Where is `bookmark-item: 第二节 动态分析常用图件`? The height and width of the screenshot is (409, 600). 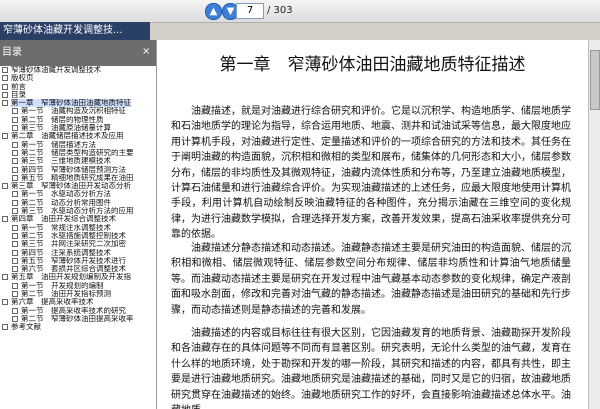
bookmark-item: 第二节 动态分析常用图件 is located at coordinates (78, 203).